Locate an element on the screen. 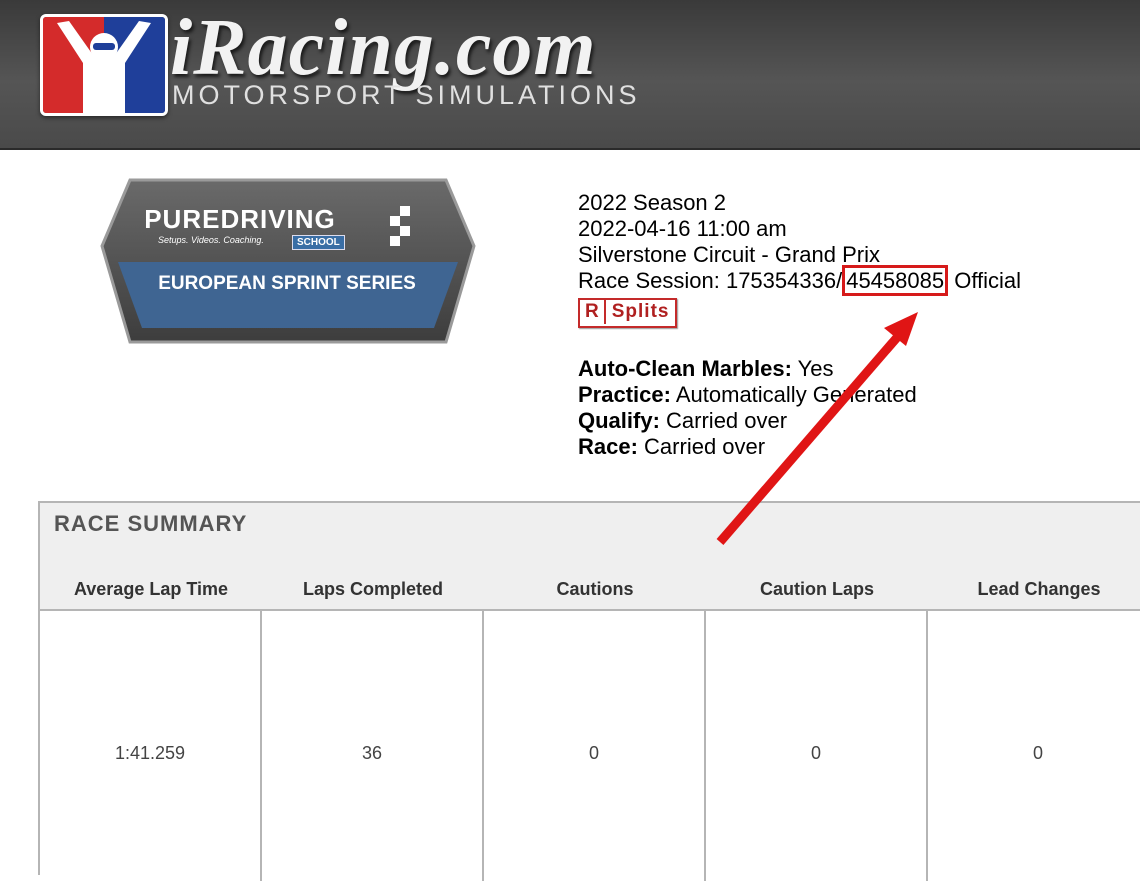  cell-average-lap-time: 1:41.259 is located at coordinates (151, 745).